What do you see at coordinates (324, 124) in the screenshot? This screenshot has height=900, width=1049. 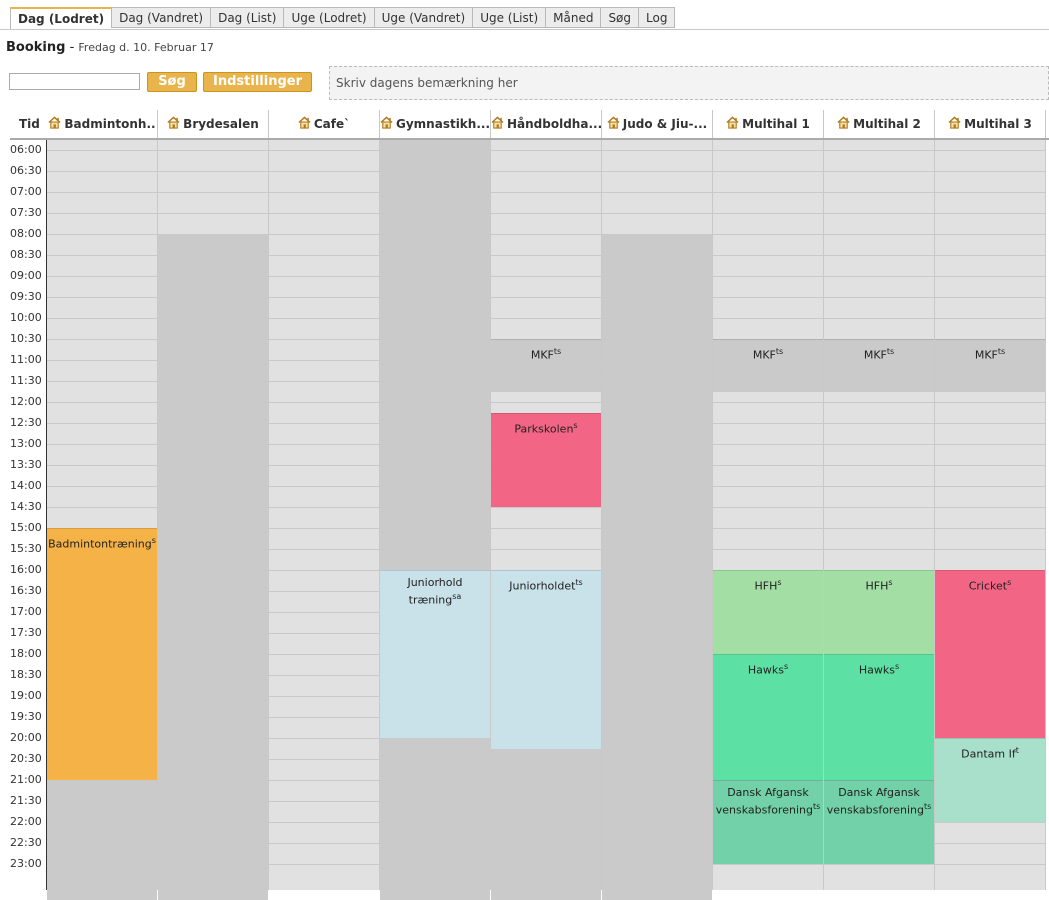 I see `resource-header: Cafe`` at bounding box center [324, 124].